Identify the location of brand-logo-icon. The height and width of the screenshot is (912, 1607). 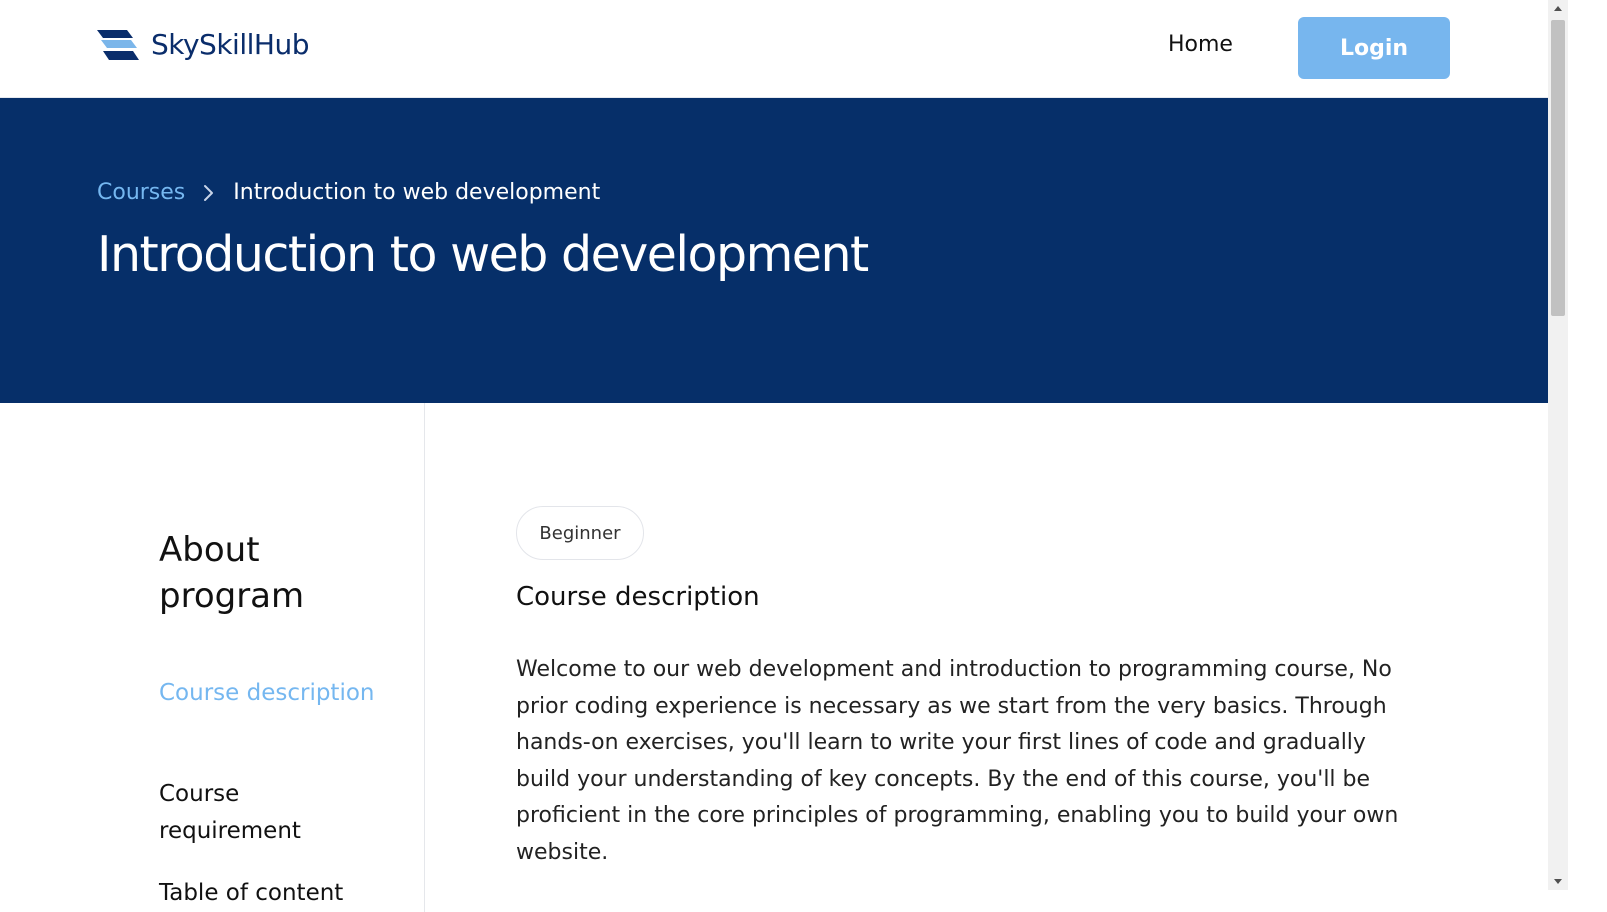
(118, 45).